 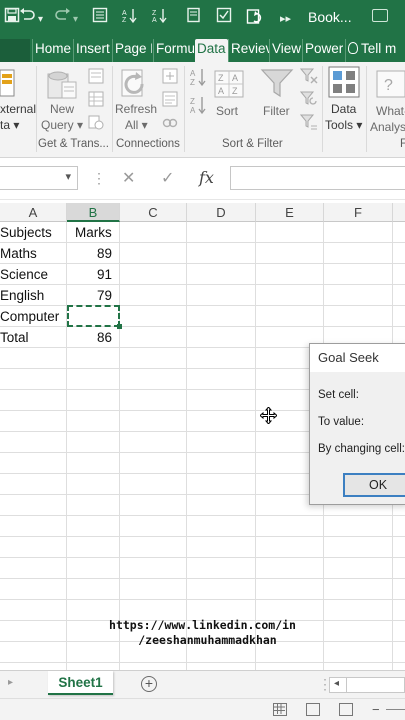 What do you see at coordinates (18, 109) in the screenshot?
I see `get-external-data-button: xternal` at bounding box center [18, 109].